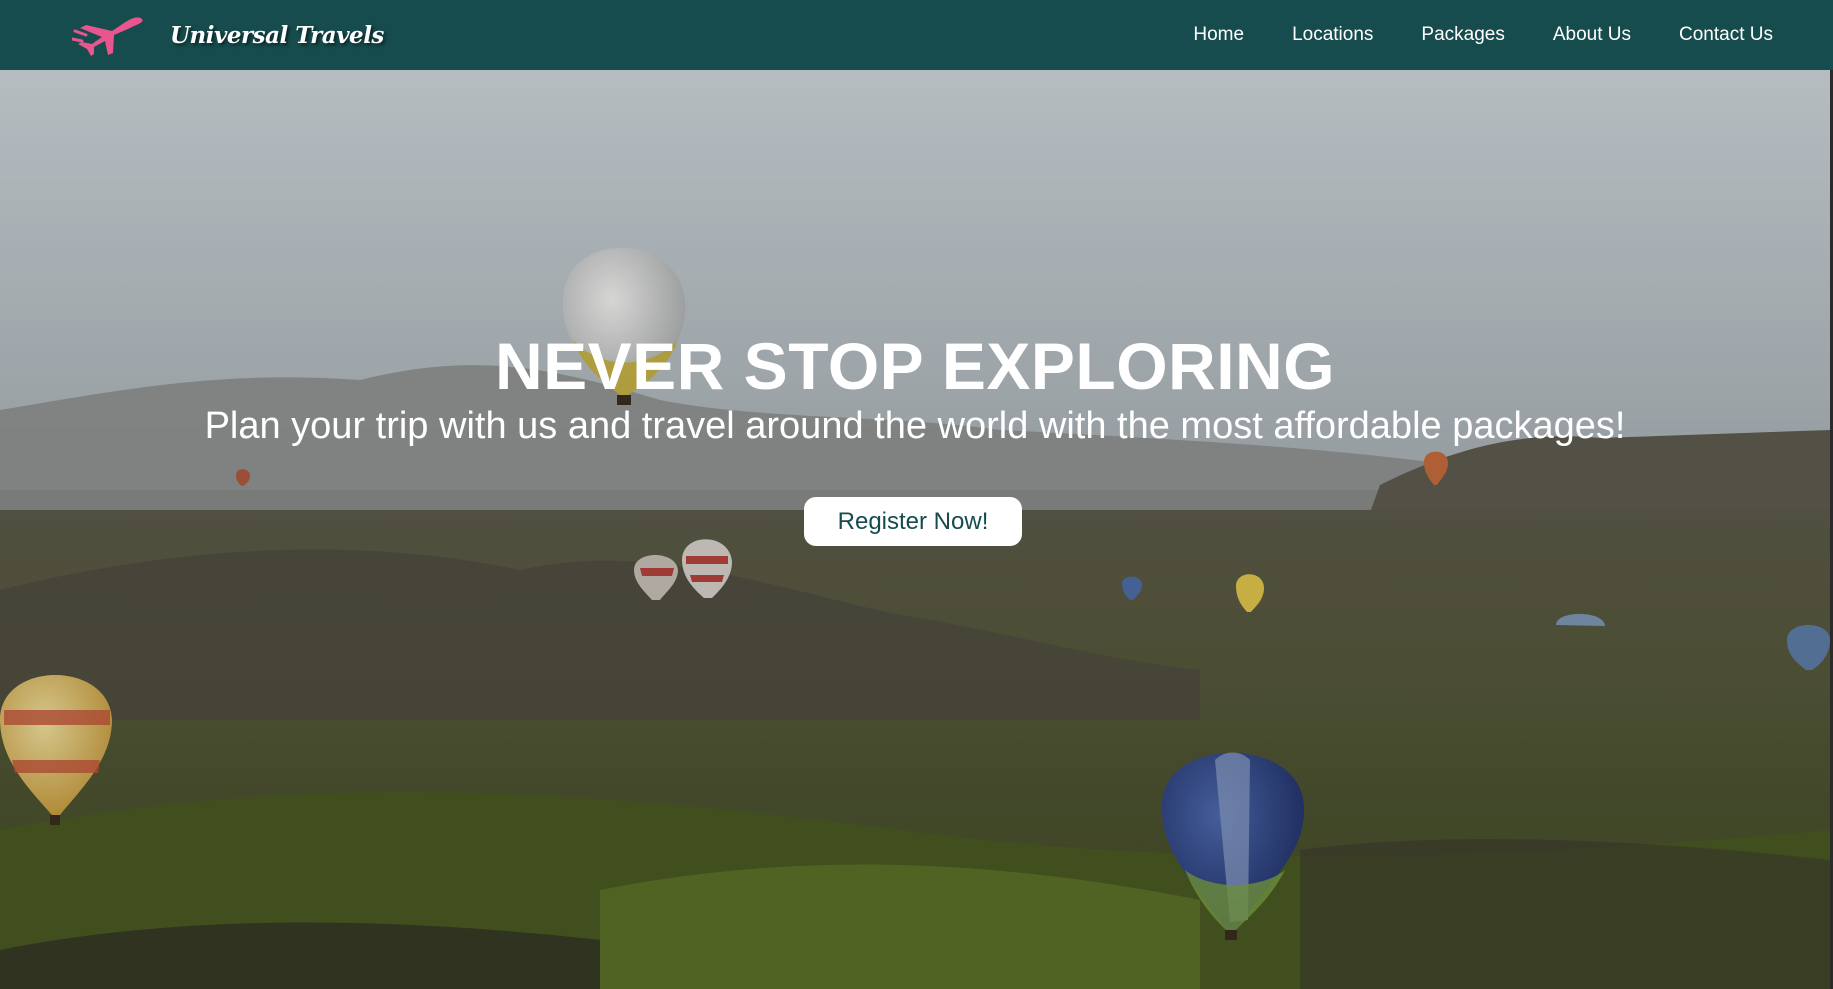 This screenshot has height=989, width=1833. I want to click on nav-link-about-us: About Us, so click(1592, 35).